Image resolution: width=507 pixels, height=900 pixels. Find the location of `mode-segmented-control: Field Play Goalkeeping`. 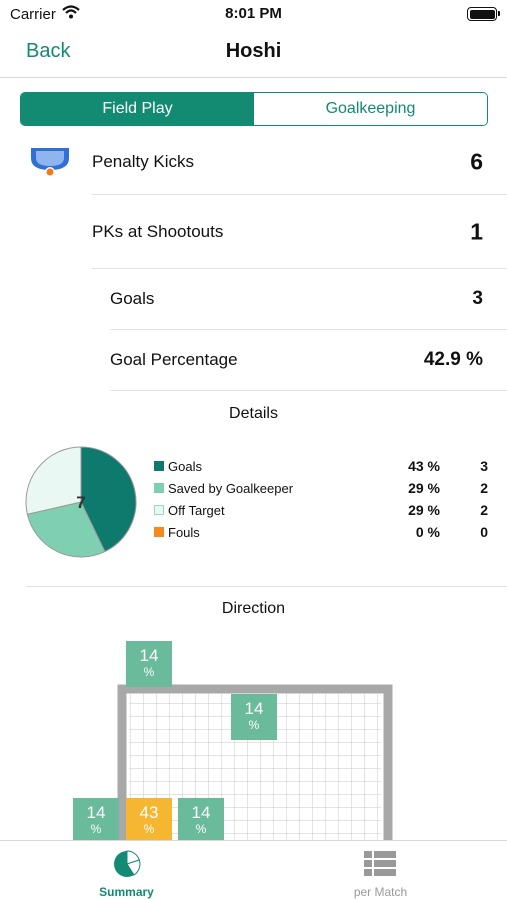

mode-segmented-control: Field Play Goalkeeping is located at coordinates (254, 109).